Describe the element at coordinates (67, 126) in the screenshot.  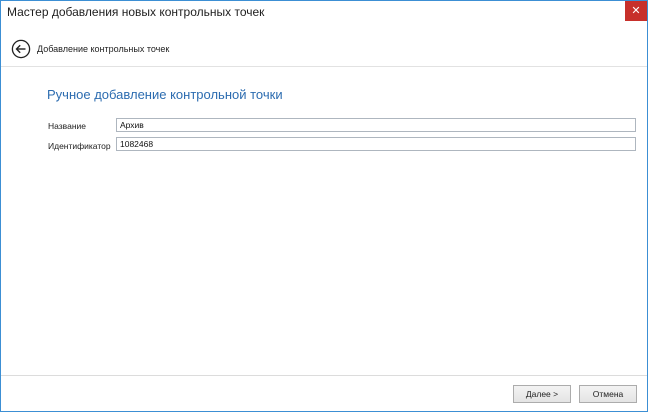
I see `name-label: Название` at that location.